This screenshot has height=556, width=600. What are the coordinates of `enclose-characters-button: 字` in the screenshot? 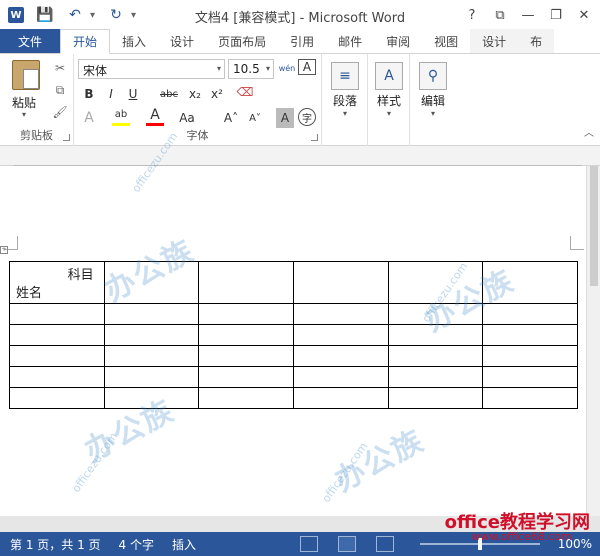 It's located at (307, 117).